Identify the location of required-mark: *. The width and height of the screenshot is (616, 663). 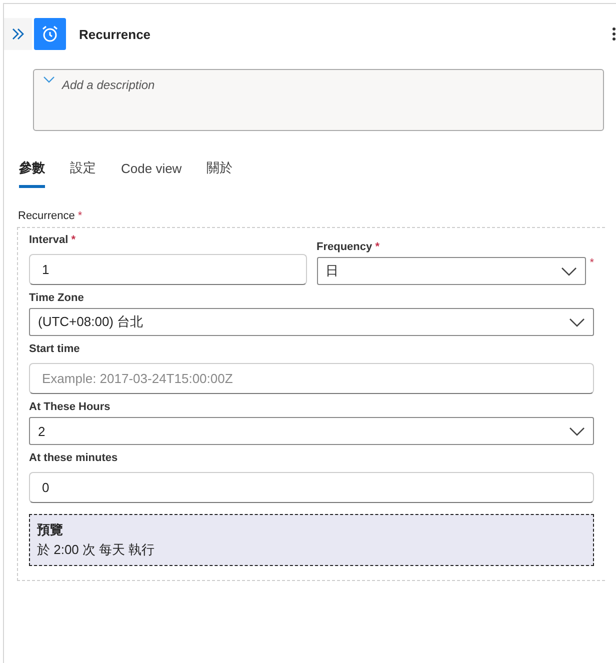
(592, 263).